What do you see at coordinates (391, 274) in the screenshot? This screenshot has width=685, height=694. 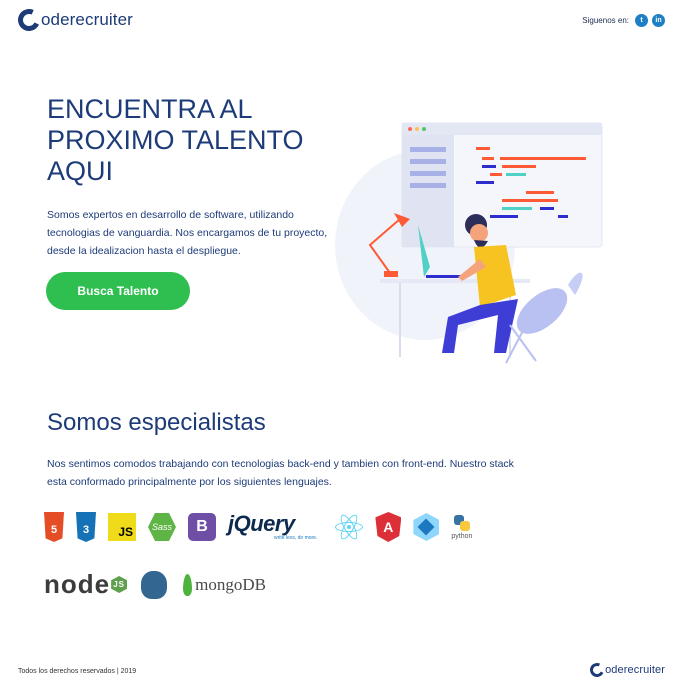 I see `lamp-base` at bounding box center [391, 274].